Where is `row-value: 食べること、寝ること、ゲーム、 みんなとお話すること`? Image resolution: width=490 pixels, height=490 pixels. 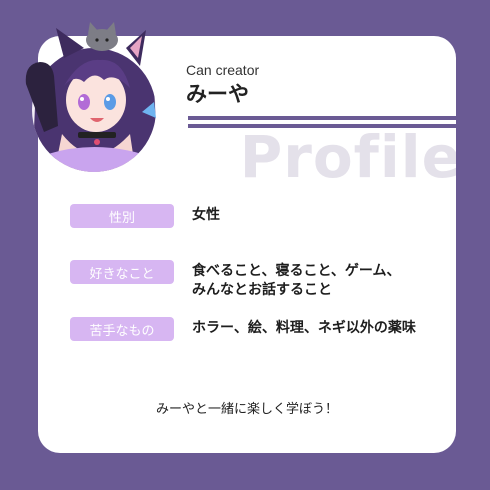
row-value: 食べること、寝ること、ゲーム、 みんなとお話すること is located at coordinates (296, 281).